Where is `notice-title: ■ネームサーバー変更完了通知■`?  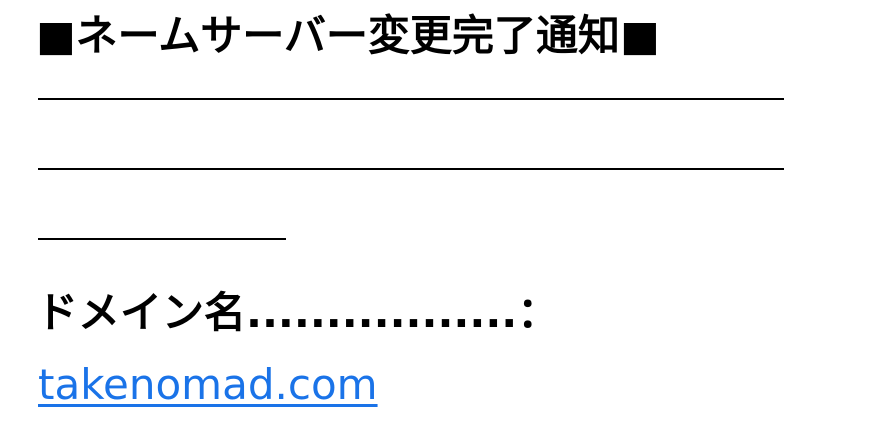
notice-title: ■ネームサーバー変更完了通知■ is located at coordinates (348, 35).